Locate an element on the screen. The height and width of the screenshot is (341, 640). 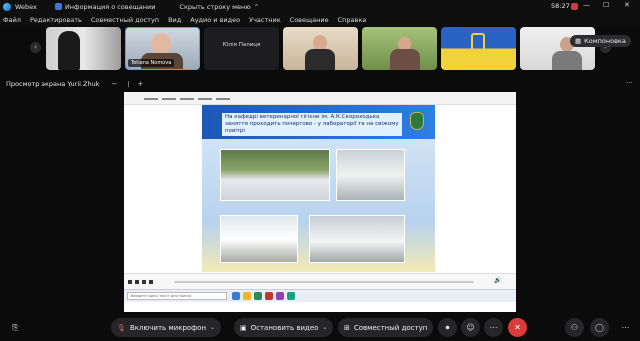
end-call-button: ✕ is located at coordinates (517, 327).